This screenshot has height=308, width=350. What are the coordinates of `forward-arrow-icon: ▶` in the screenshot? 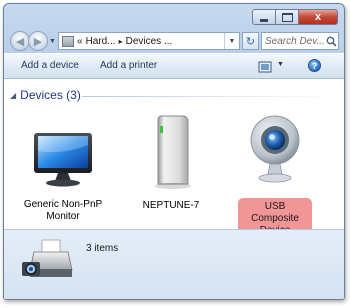 It's located at (38, 41).